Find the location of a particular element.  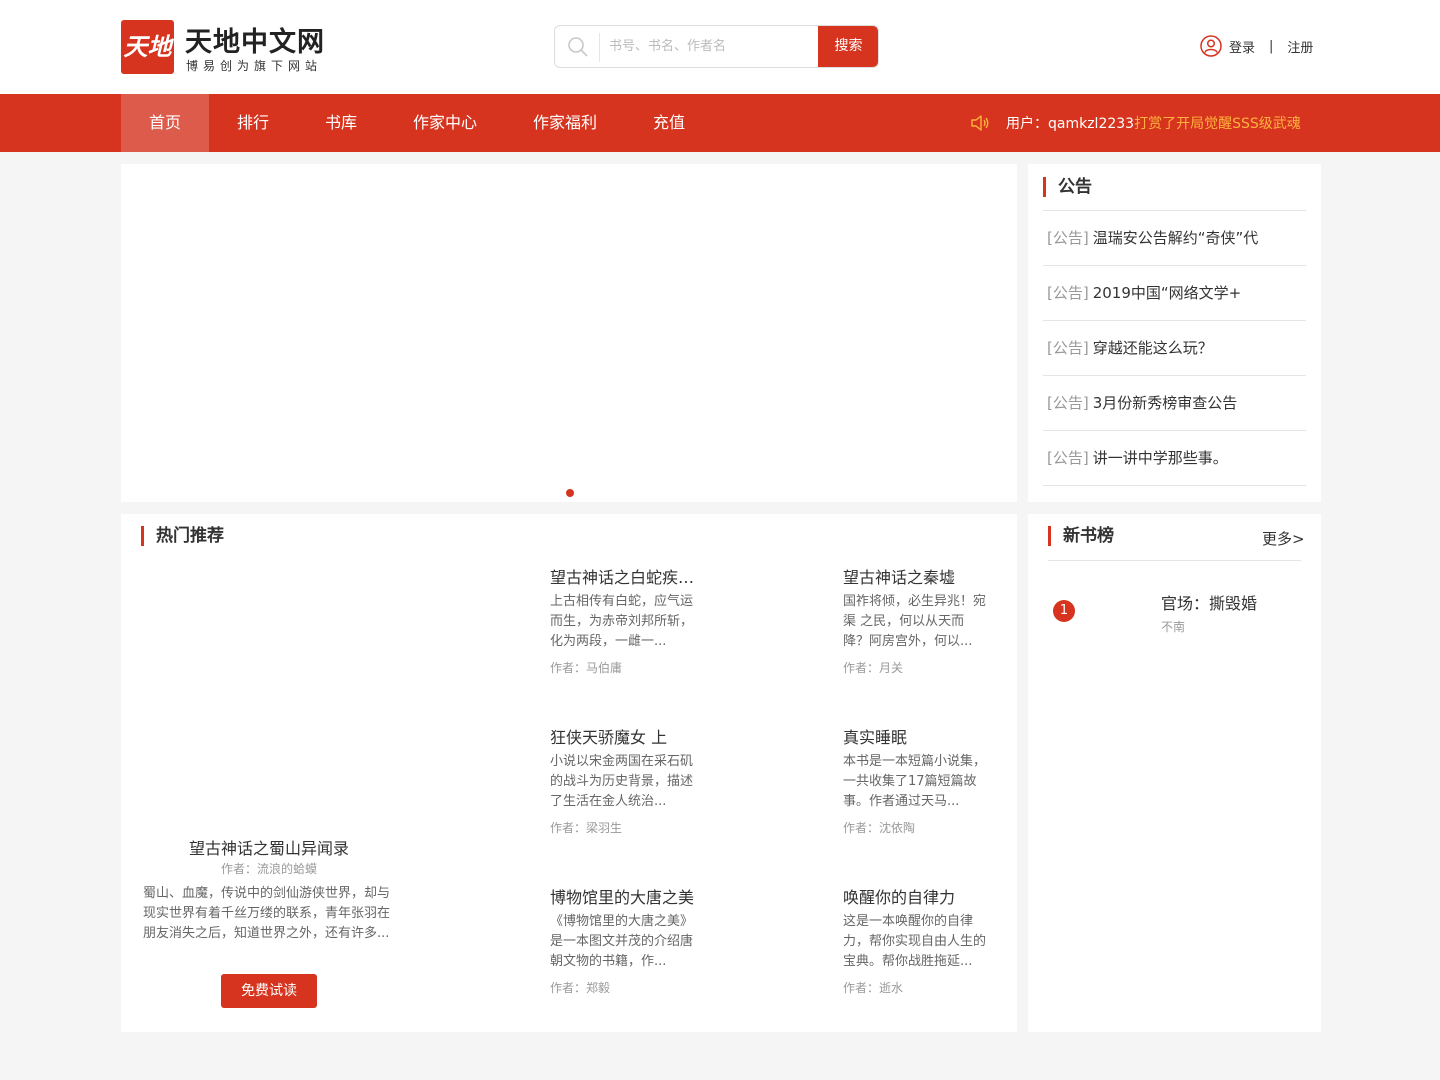

announcement-item: [公告] 2019中国“网络文学+ is located at coordinates (1174, 293).